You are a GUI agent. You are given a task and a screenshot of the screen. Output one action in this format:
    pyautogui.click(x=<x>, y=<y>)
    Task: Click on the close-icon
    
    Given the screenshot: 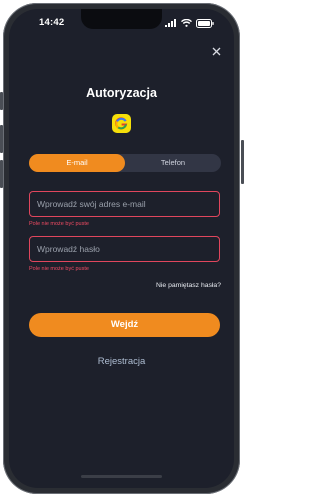 What is the action you would take?
    pyautogui.click(x=216, y=53)
    